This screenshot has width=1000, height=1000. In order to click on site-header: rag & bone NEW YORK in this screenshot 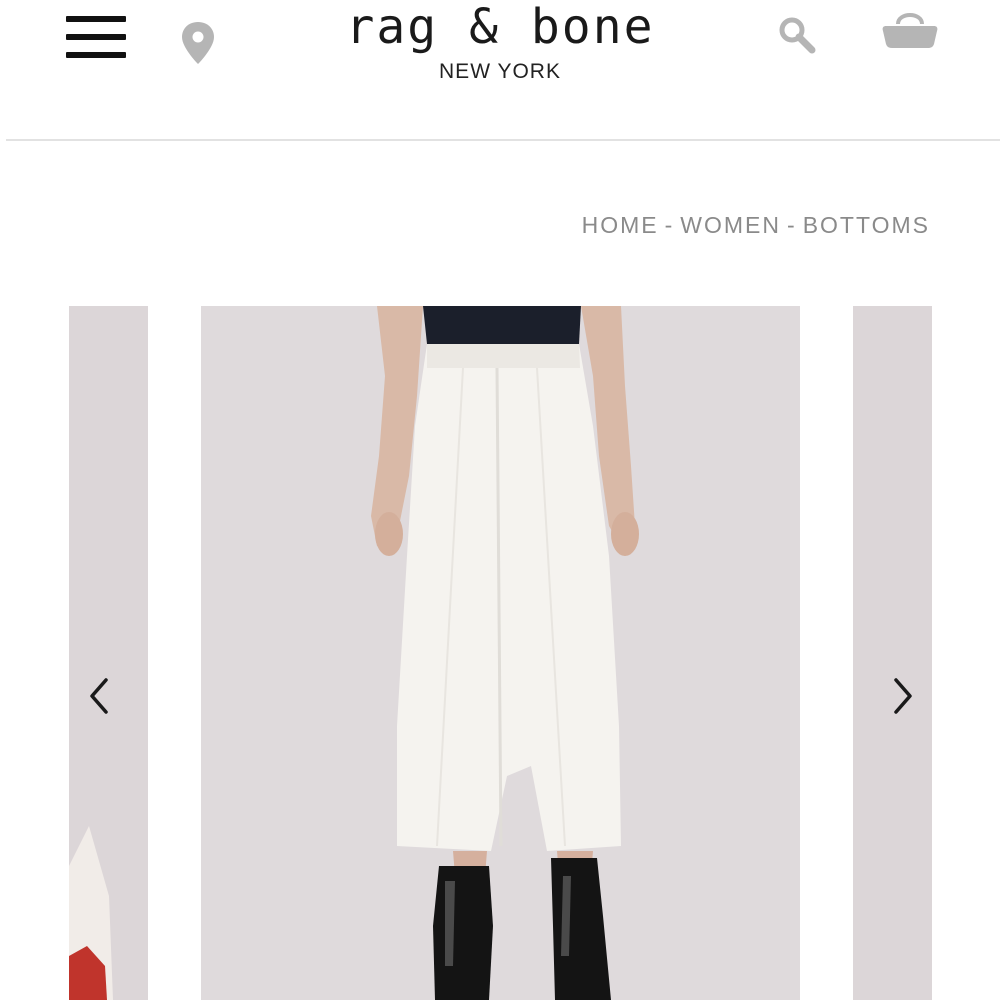, I will do `click(500, 70)`.